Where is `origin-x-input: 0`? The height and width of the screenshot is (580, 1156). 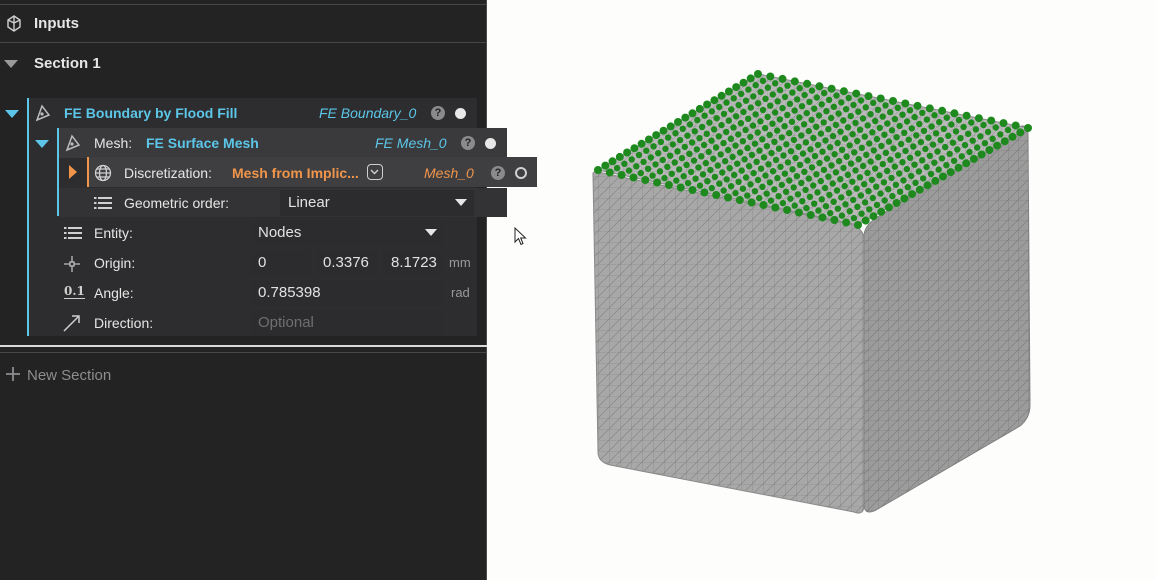 origin-x-input: 0 is located at coordinates (280, 263).